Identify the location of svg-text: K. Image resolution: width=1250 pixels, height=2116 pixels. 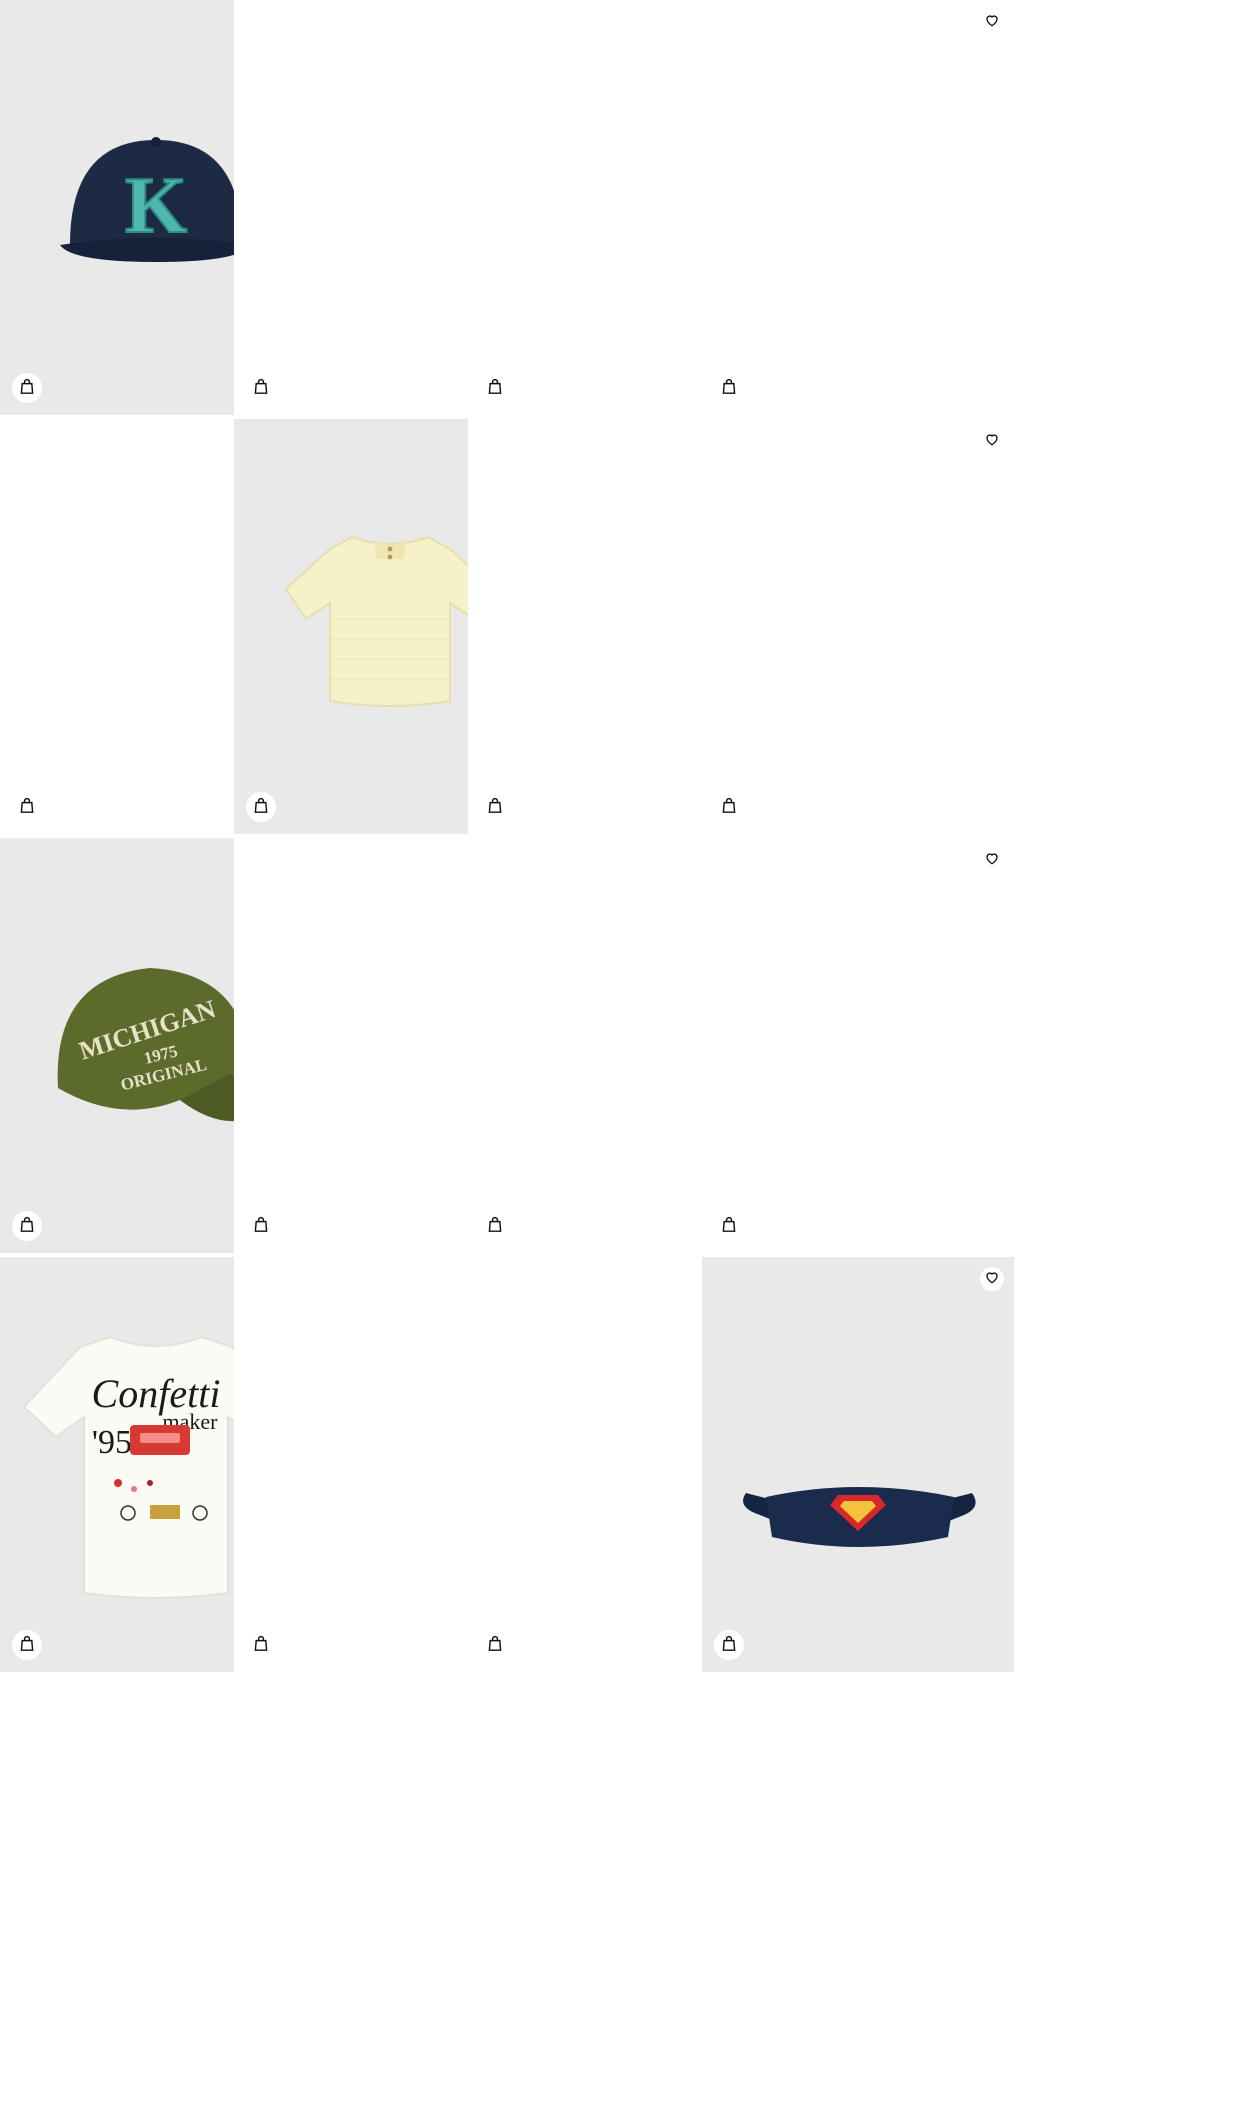
(156, 206).